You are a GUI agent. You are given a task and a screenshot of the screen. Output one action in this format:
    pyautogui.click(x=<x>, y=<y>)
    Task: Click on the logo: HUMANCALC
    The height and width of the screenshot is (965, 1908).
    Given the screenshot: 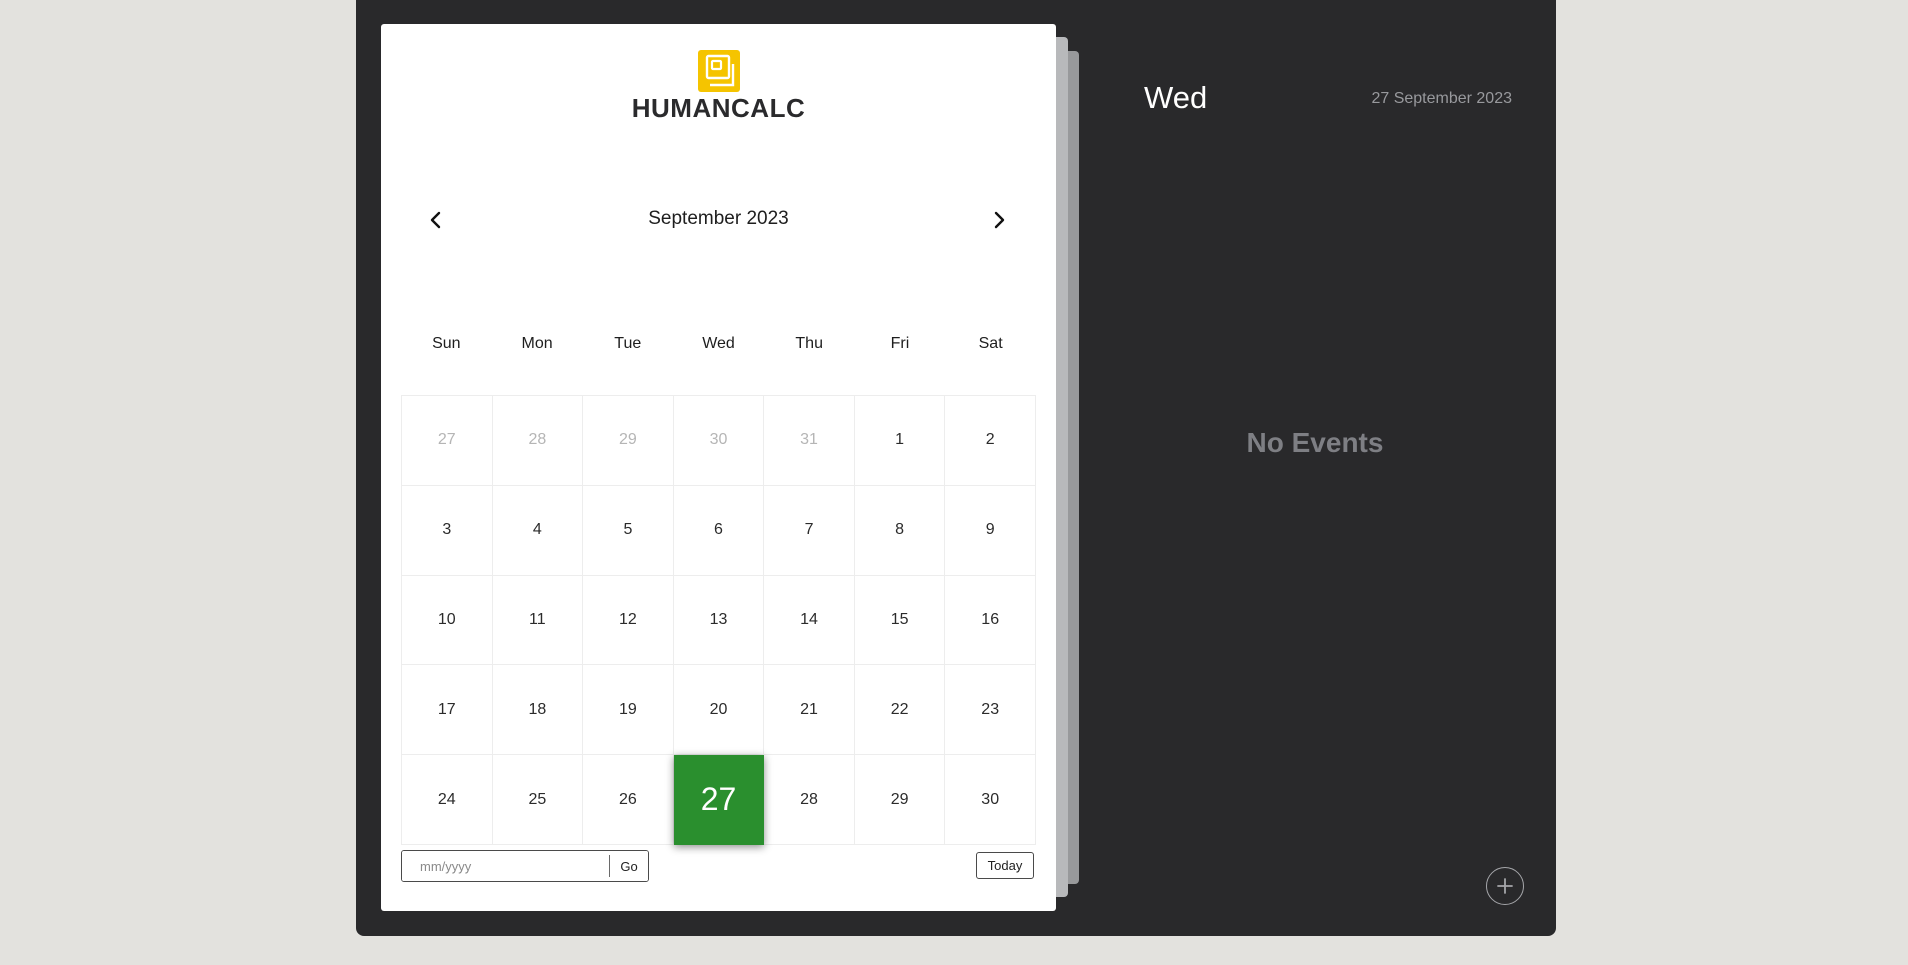 What is the action you would take?
    pyautogui.click(x=718, y=86)
    